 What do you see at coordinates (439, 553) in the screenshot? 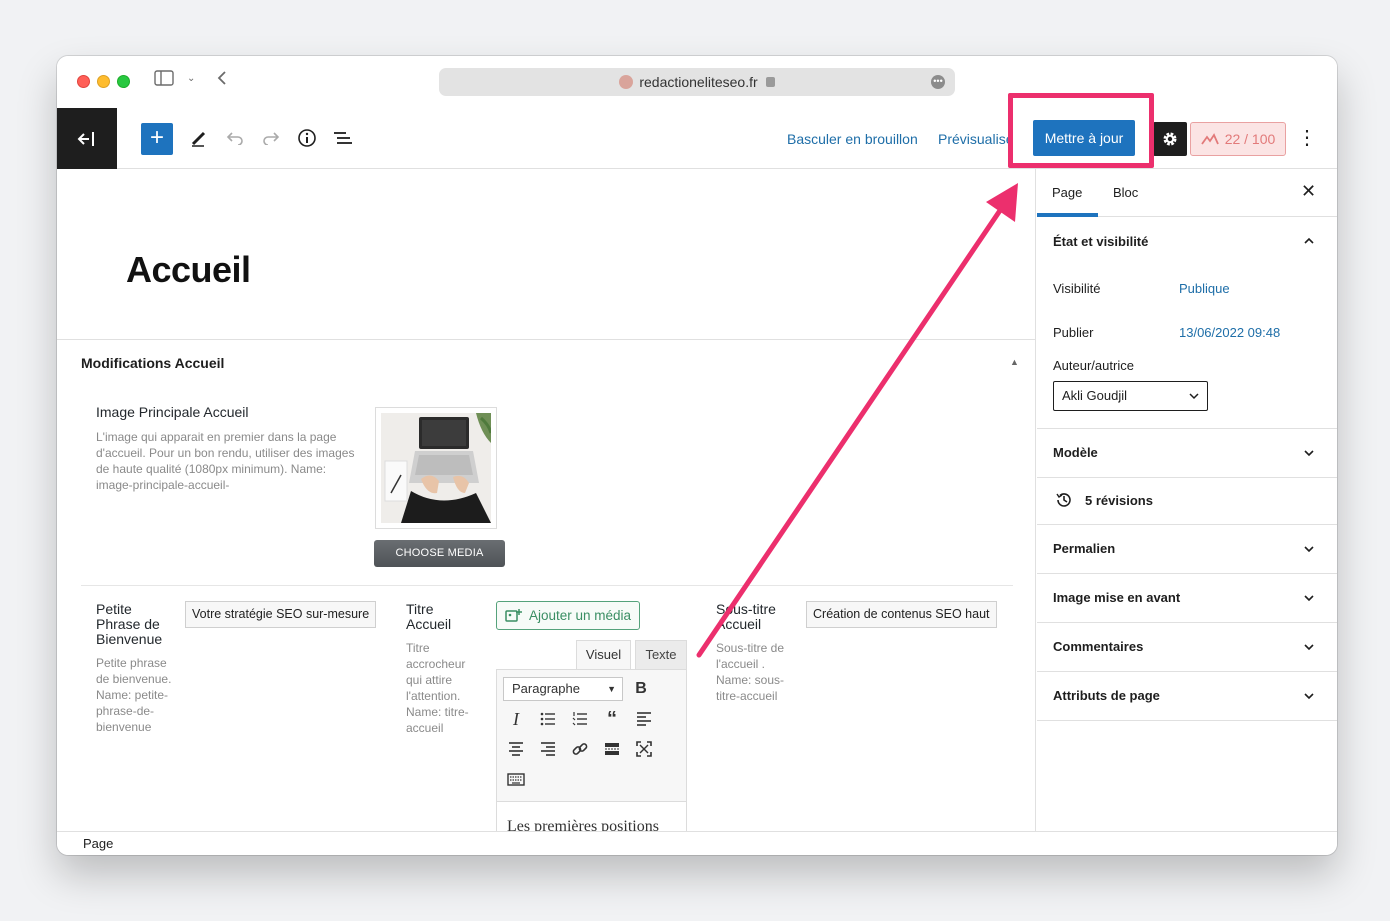
I see `choose-media-button: CHOOSE MEDIA` at bounding box center [439, 553].